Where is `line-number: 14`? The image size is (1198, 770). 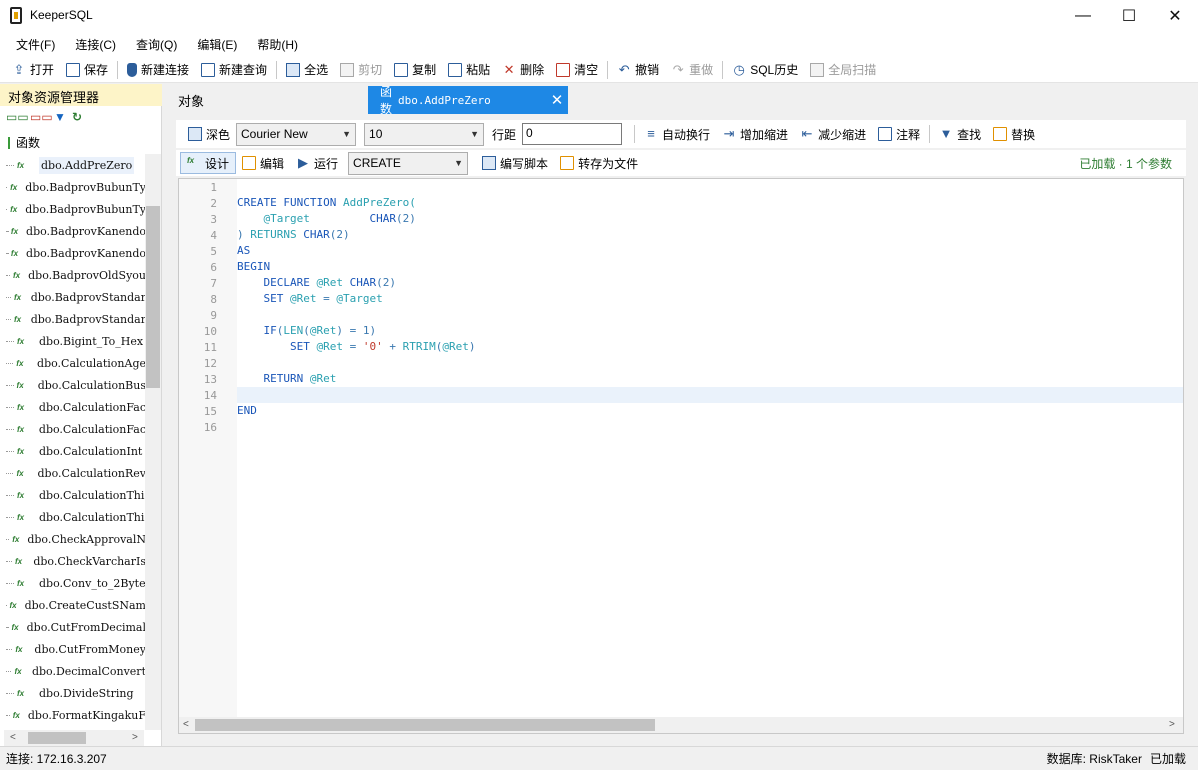 line-number: 14 is located at coordinates (210, 395).